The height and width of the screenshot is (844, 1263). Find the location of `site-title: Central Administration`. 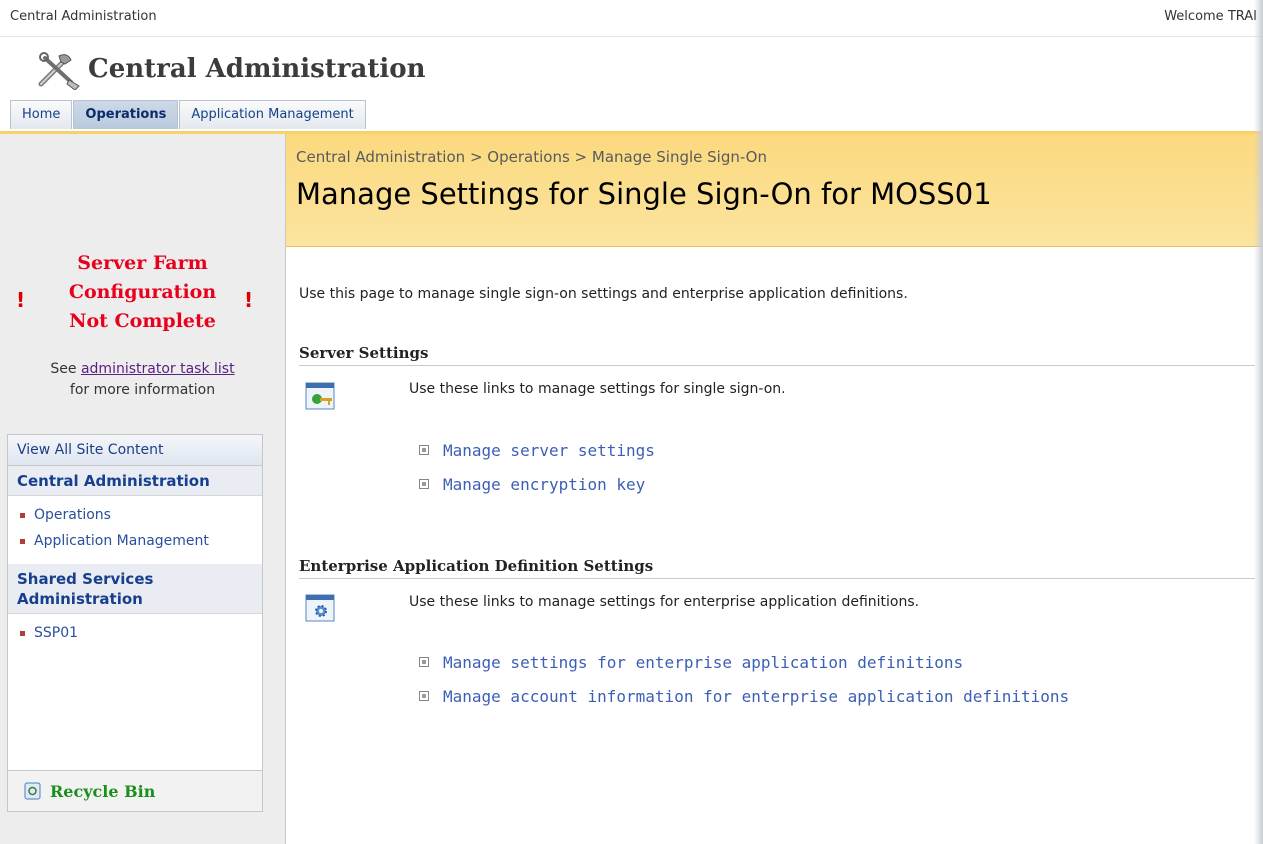

site-title: Central Administration is located at coordinates (256, 69).